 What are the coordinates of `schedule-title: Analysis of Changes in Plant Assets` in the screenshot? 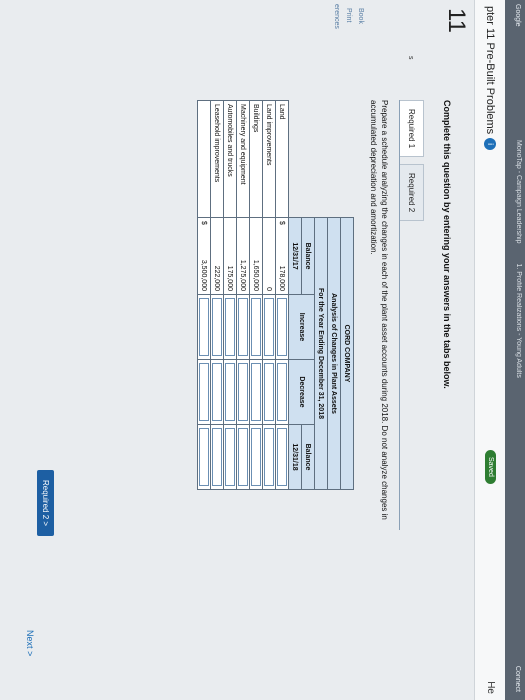 It's located at (334, 353).